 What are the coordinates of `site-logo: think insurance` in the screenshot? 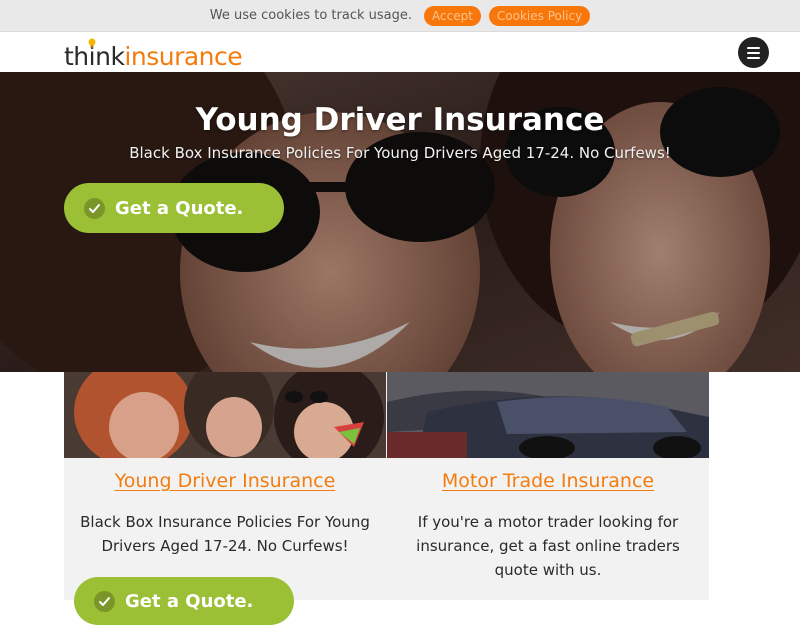 It's located at (153, 53).